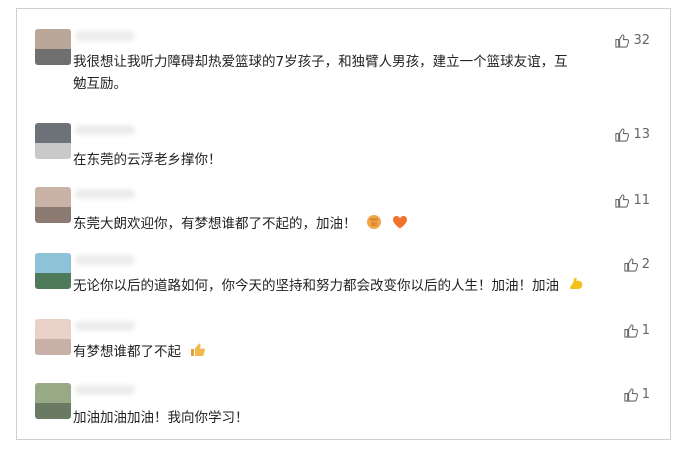 The height and width of the screenshot is (454, 689). I want to click on comment-text: 在东莞的云浮老乡撑你！, so click(147, 160).